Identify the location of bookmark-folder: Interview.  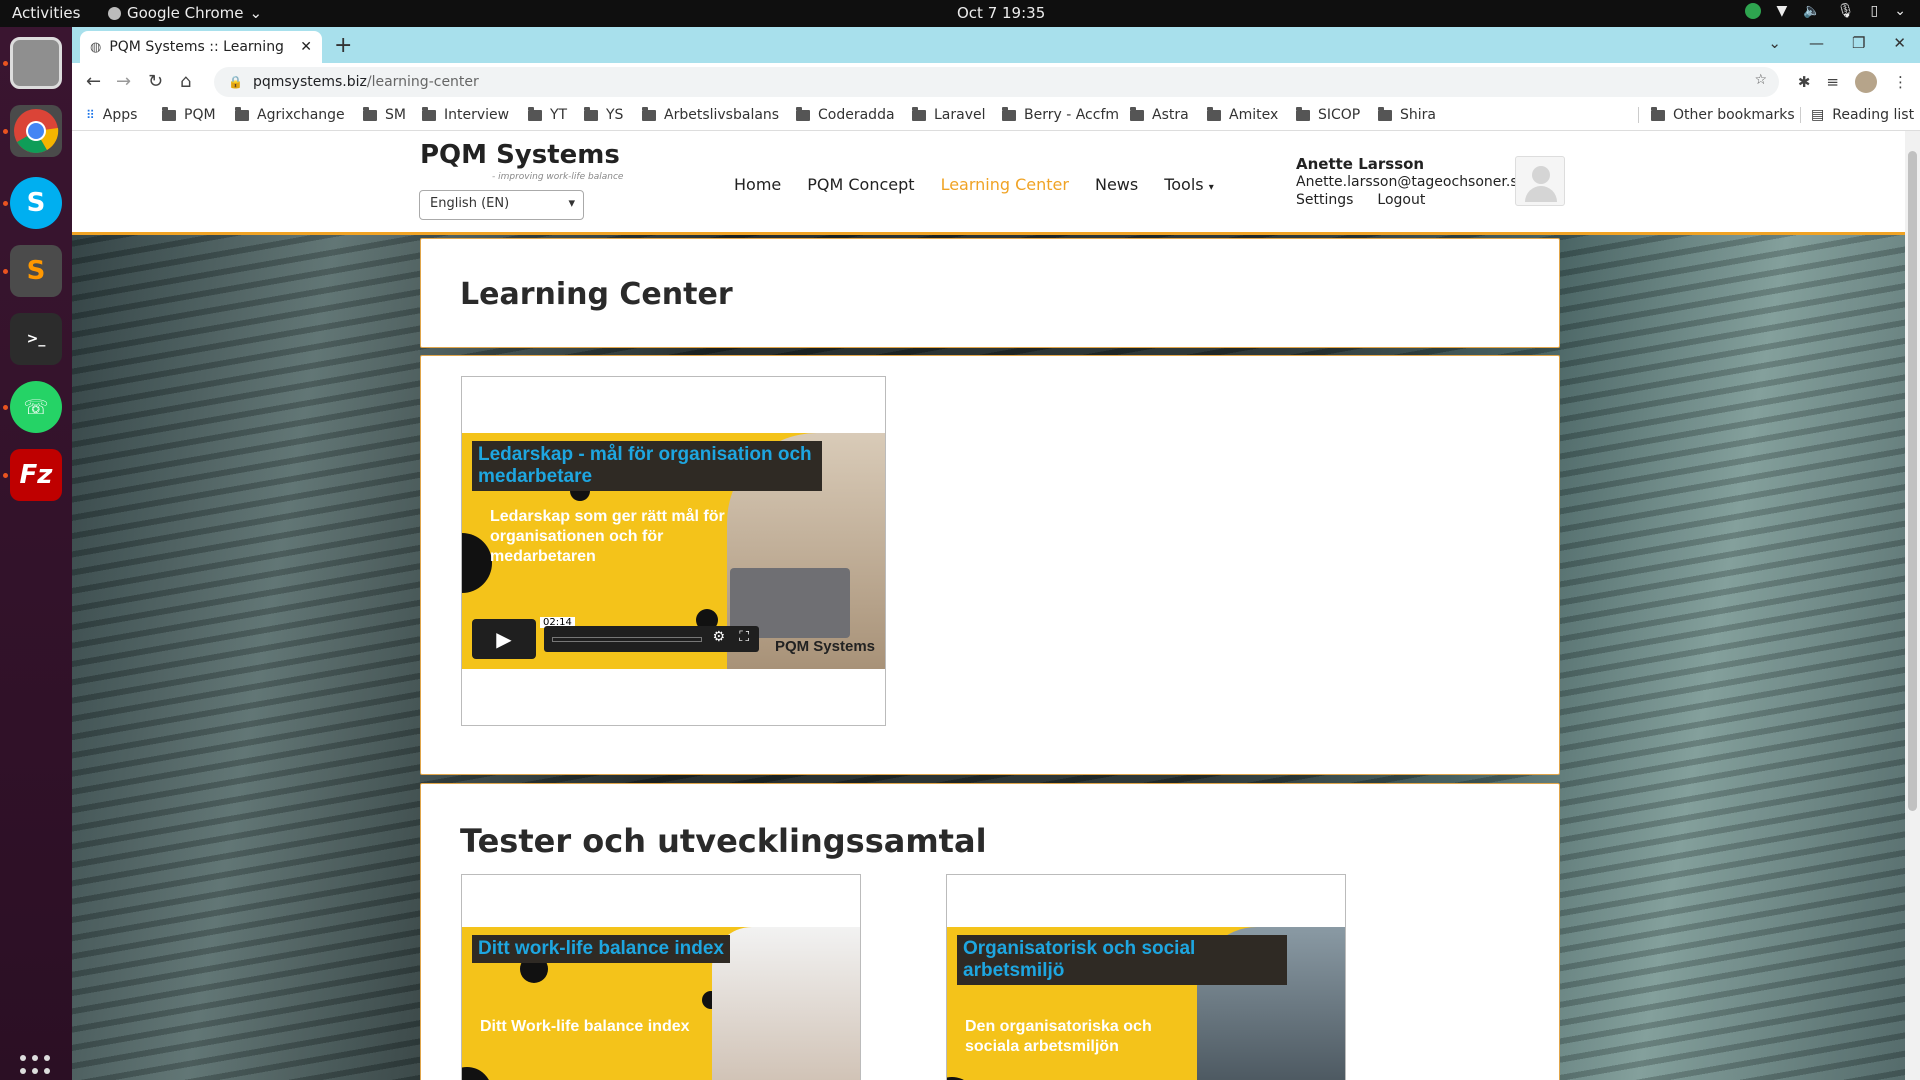
(465, 114).